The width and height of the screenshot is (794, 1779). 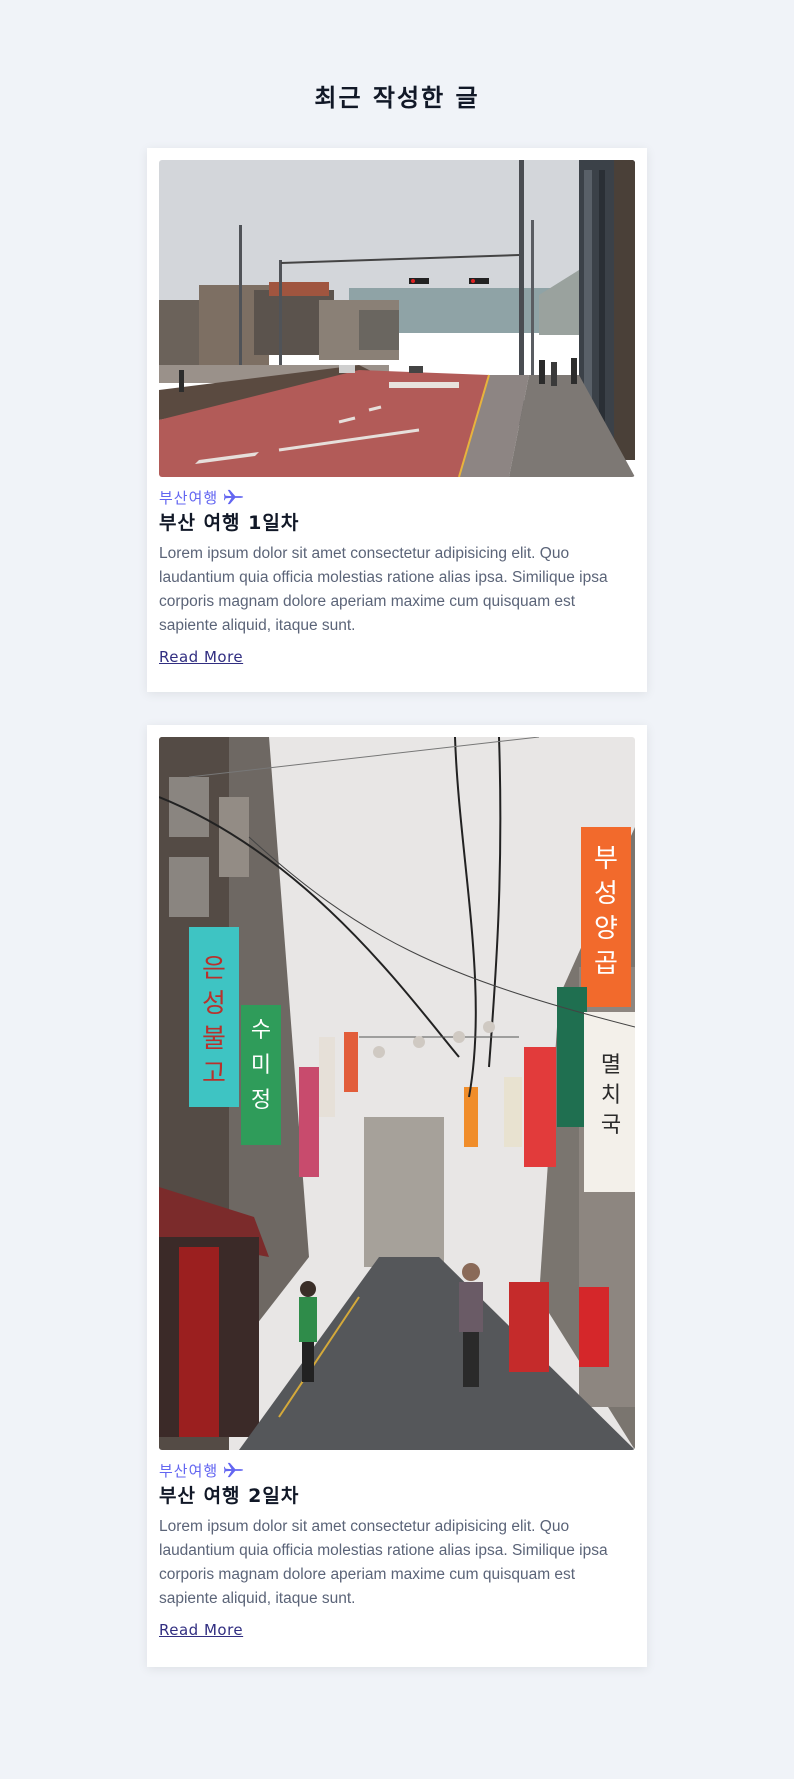 What do you see at coordinates (397, 318) in the screenshot?
I see `post-photo` at bounding box center [397, 318].